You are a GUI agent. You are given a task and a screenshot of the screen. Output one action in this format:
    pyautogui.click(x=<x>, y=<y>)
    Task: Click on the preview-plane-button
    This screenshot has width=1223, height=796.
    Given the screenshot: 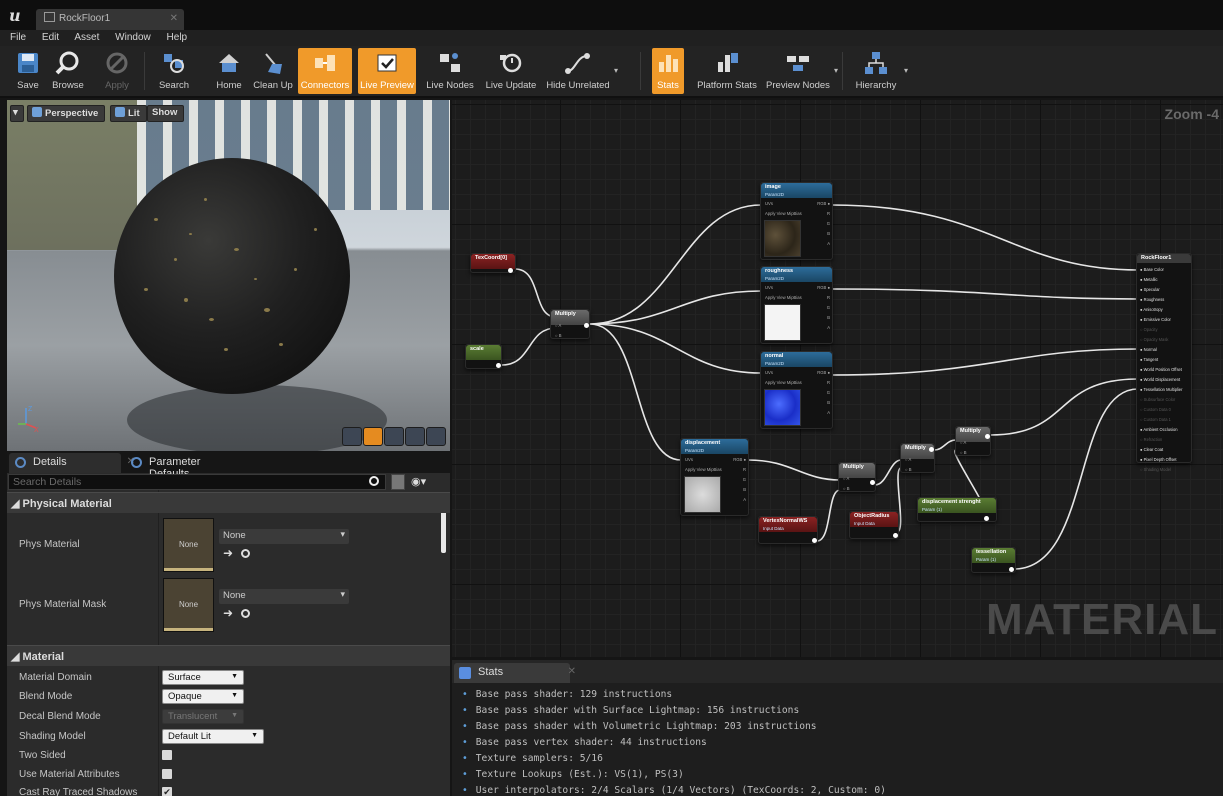 What is the action you would take?
    pyautogui.click(x=394, y=436)
    